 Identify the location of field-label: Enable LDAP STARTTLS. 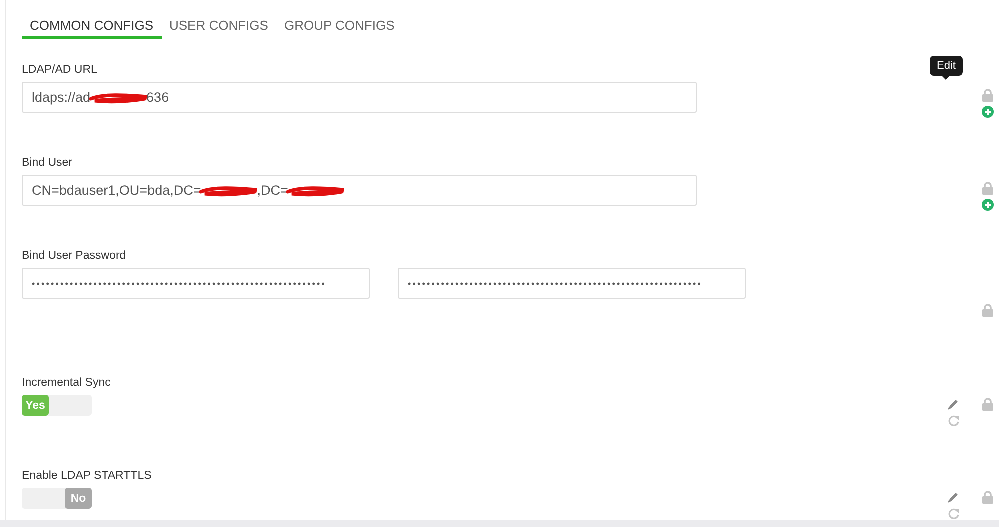
(87, 477).